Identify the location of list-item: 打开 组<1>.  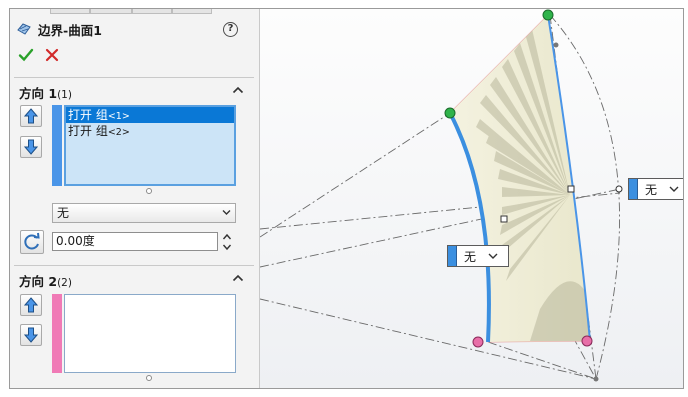
(150, 115).